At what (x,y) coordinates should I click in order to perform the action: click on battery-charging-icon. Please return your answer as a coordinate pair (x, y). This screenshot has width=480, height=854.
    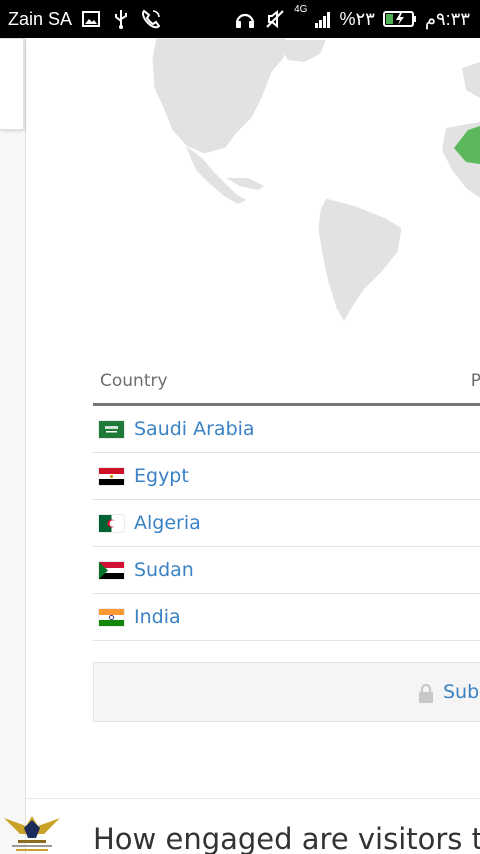
    Looking at the image, I should click on (399, 19).